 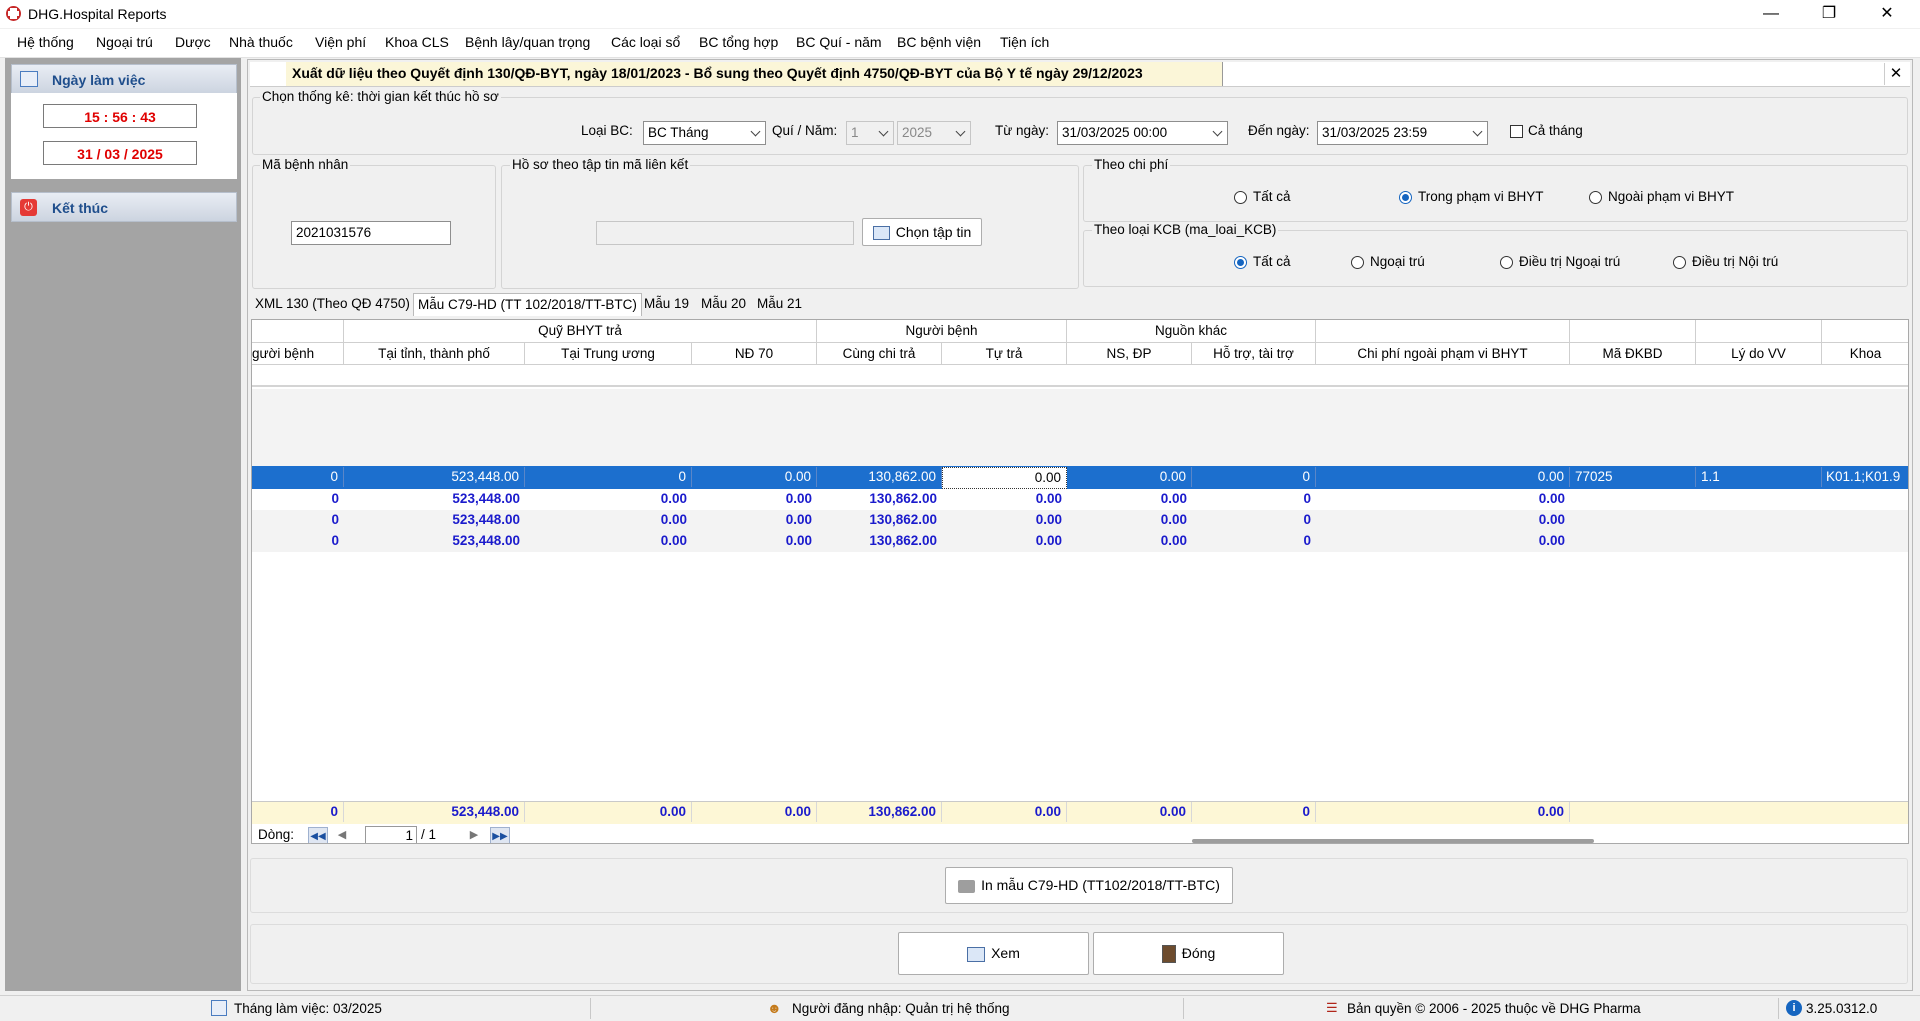 What do you see at coordinates (993, 953) in the screenshot?
I see `view-button: Xem` at bounding box center [993, 953].